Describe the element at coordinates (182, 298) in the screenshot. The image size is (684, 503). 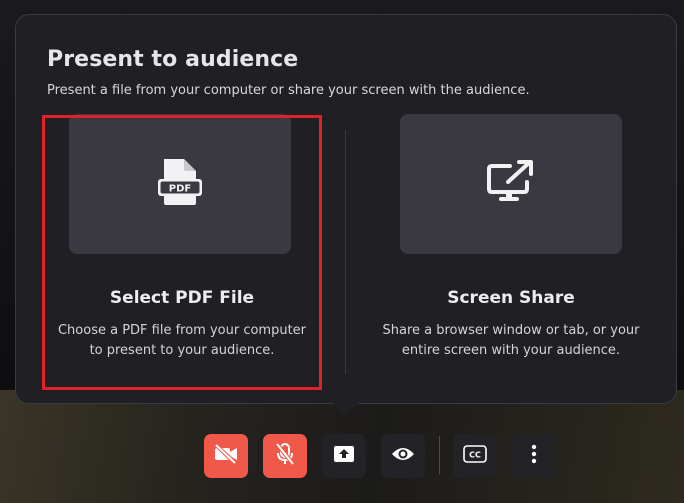
I see `pdf-option-title: Select PDF File` at that location.